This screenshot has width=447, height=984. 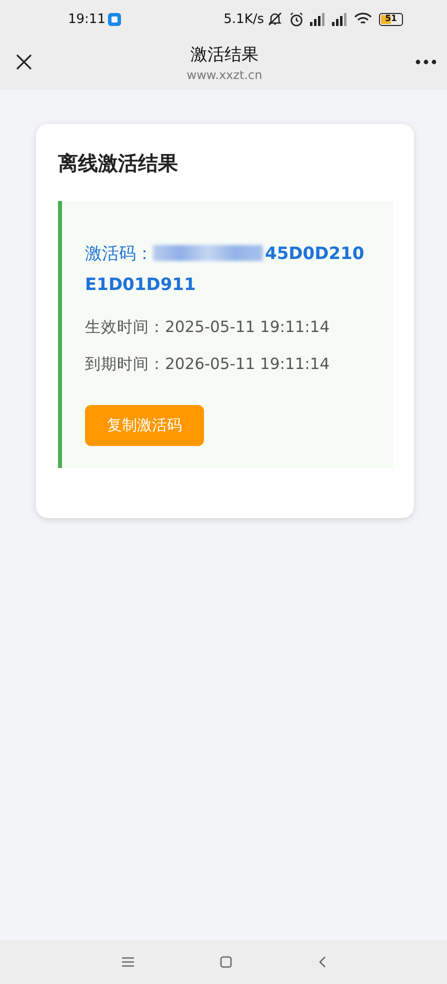 I want to click on copy-code-button: 复制激活码, so click(x=144, y=425).